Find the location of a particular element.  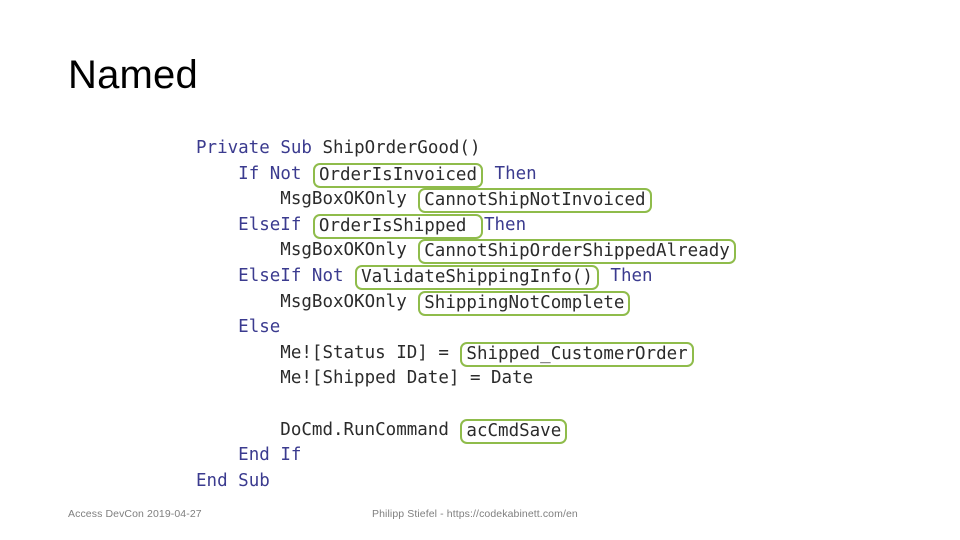

code-keyword: Private is located at coordinates (233, 148).